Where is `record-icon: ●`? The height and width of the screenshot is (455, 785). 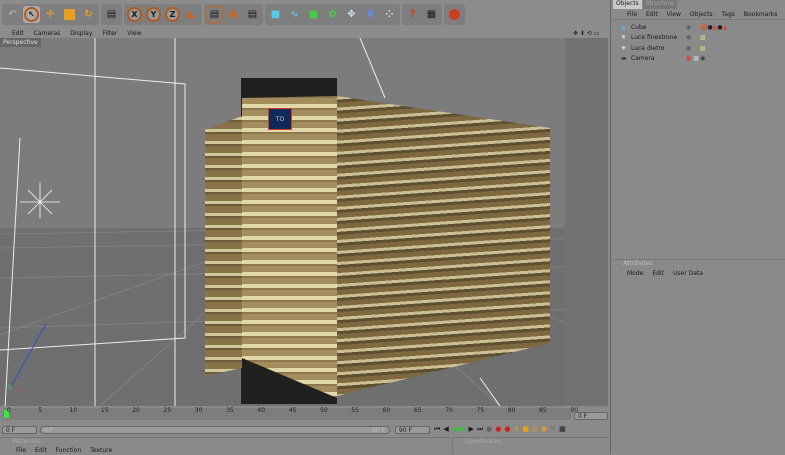
record-icon: ● is located at coordinates (498, 429).